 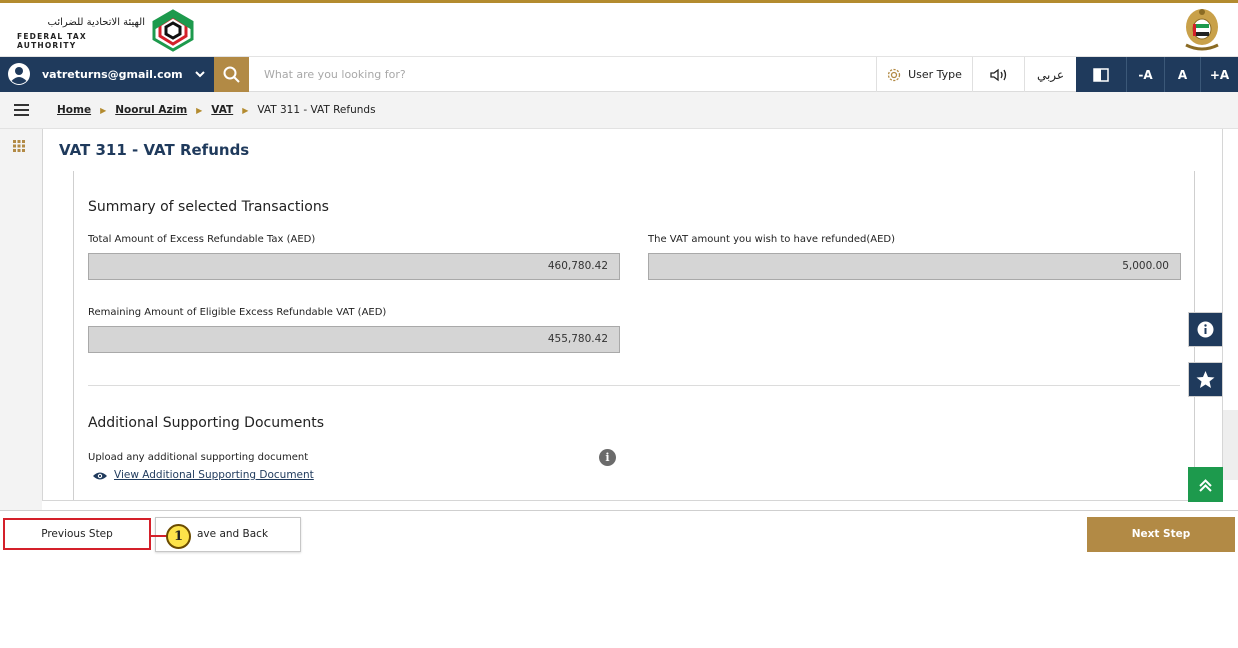 What do you see at coordinates (1161, 534) in the screenshot?
I see `next-step-button: Next Step` at bounding box center [1161, 534].